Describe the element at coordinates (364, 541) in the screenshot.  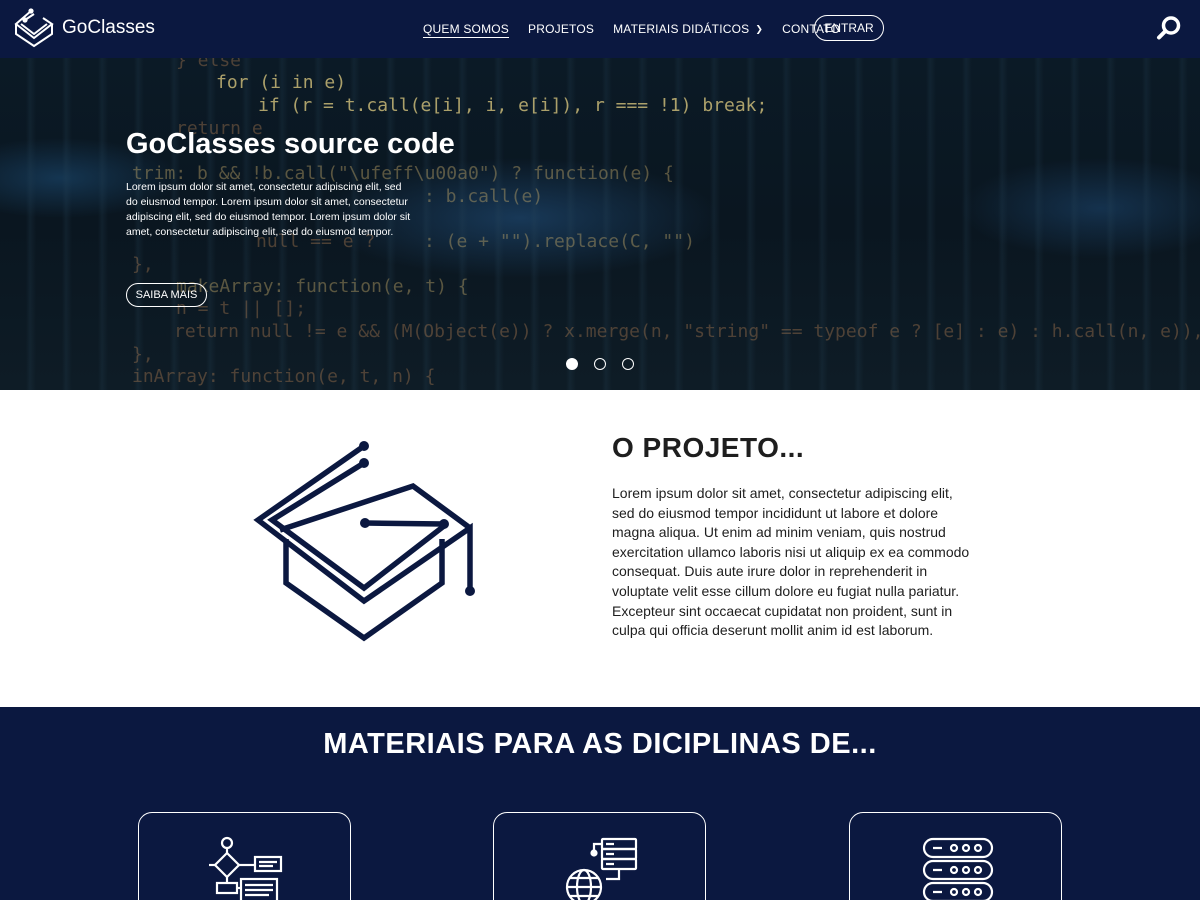
I see `graduation-cap-circuit-icon` at that location.